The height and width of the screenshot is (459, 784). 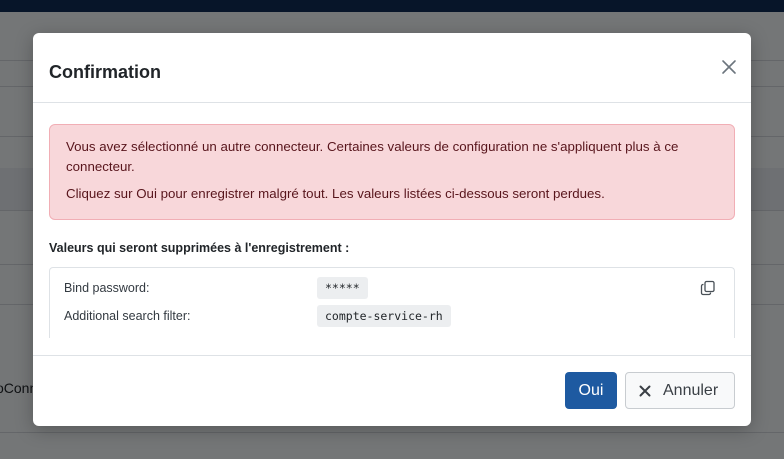 I want to click on cancel-button-label: Annuler, so click(x=691, y=390).